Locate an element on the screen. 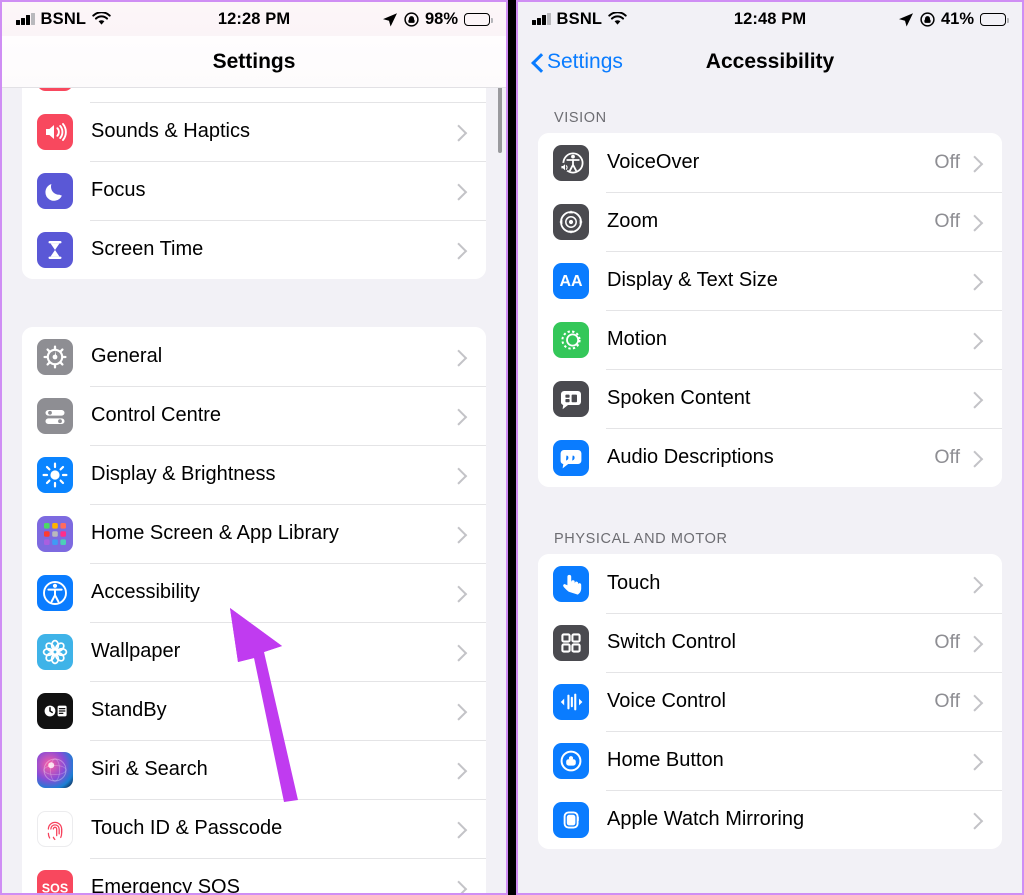 The height and width of the screenshot is (895, 1024). left-status-bar: BSNL 12:28 PM 98% is located at coordinates (254, 19).